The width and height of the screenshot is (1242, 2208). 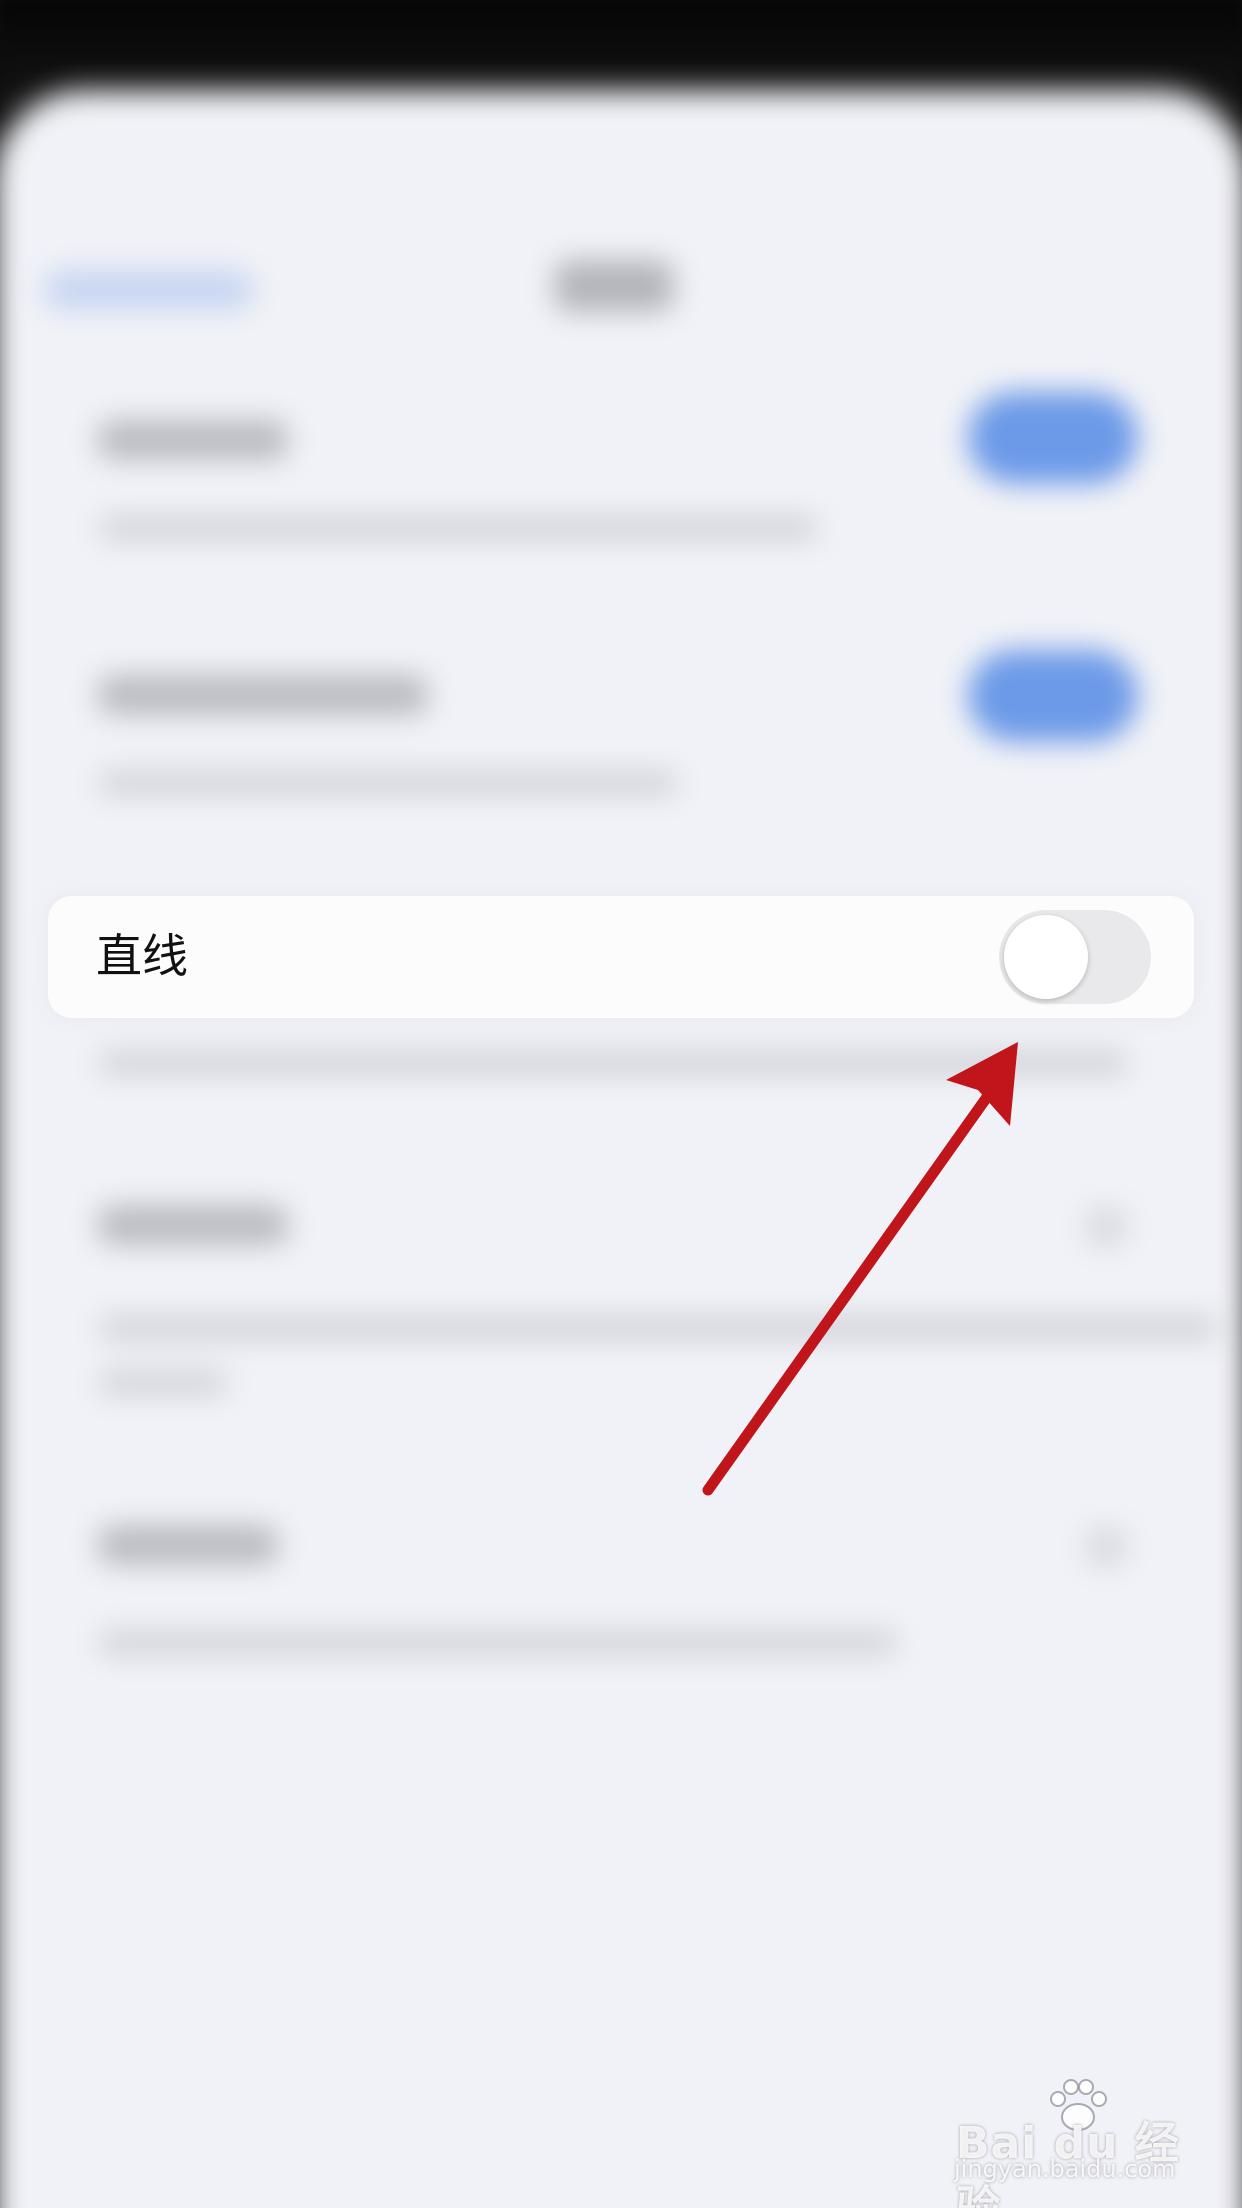 I want to click on annotation-arrow-icon, so click(x=860, y=1269).